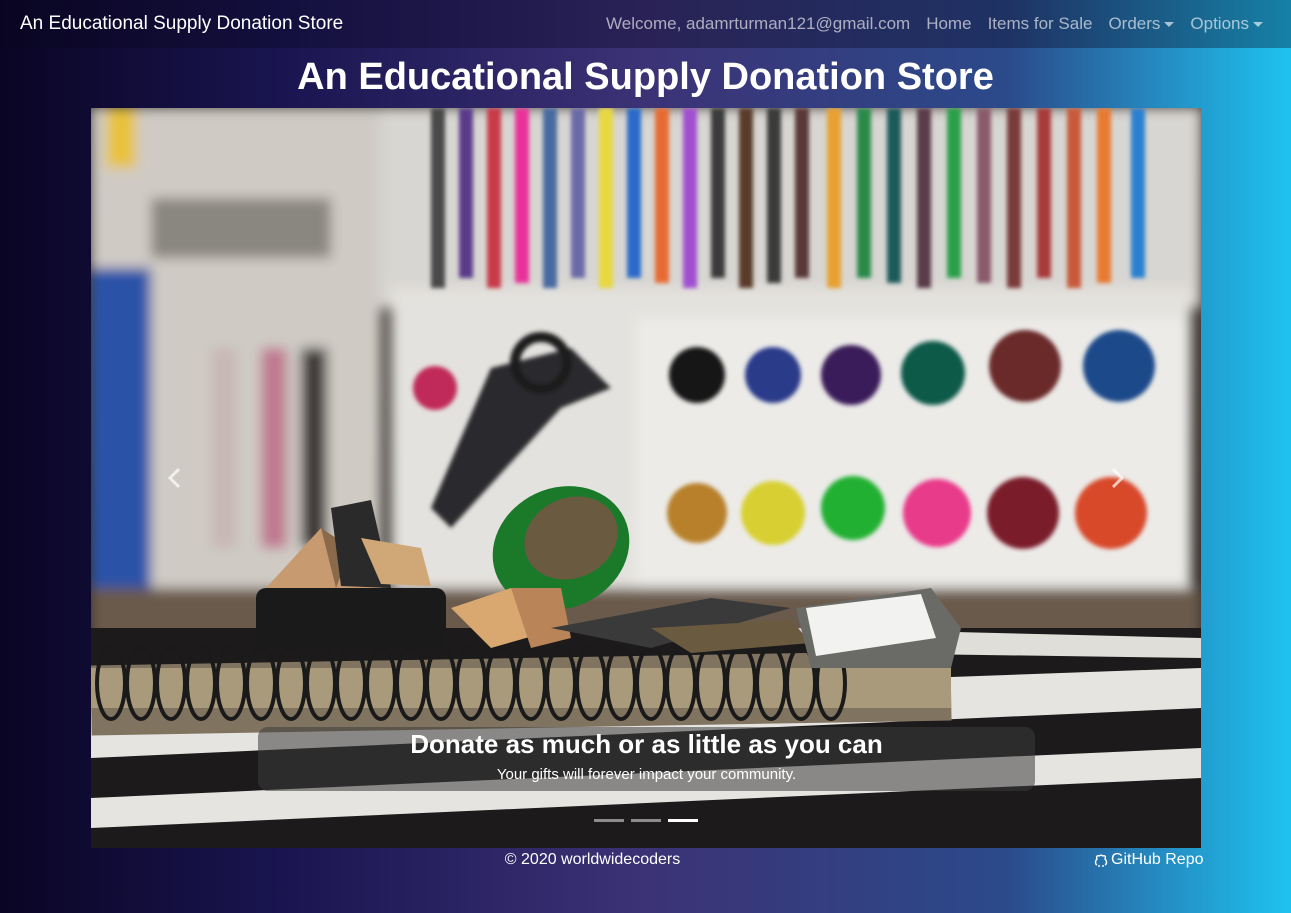  I want to click on github-repo-link: GitHub Repo, so click(1148, 860).